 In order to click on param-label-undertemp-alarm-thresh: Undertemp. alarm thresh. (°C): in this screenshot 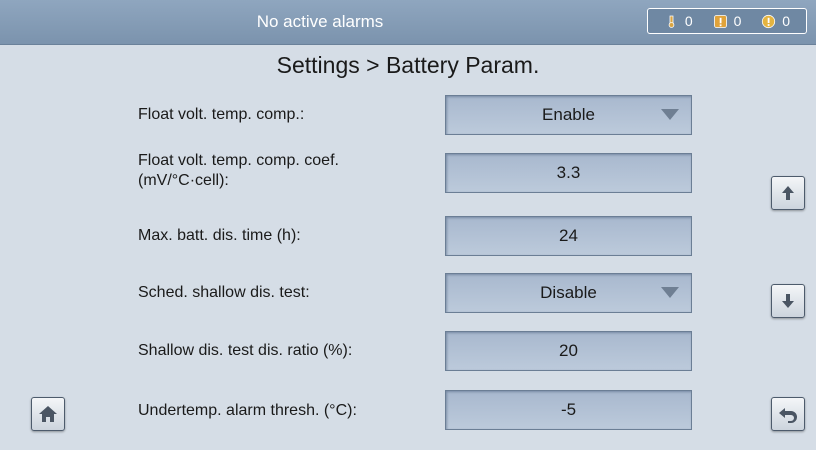, I will do `click(247, 410)`.